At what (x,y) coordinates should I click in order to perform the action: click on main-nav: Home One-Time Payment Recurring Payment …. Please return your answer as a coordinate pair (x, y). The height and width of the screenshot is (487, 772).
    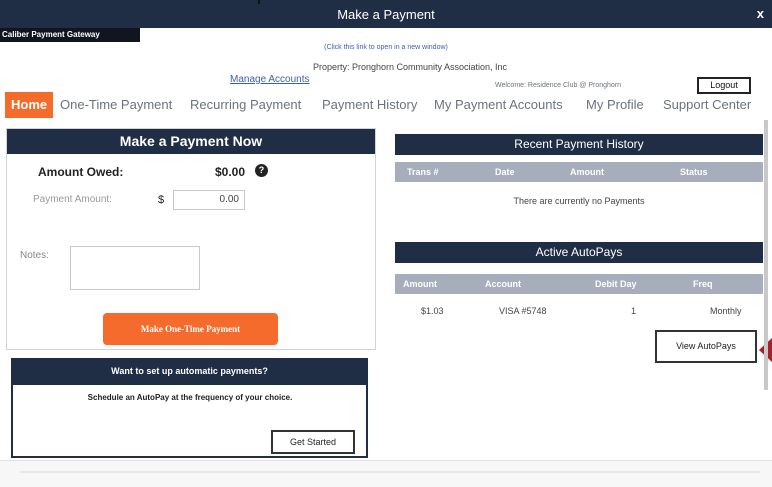
    Looking at the image, I should click on (386, 105).